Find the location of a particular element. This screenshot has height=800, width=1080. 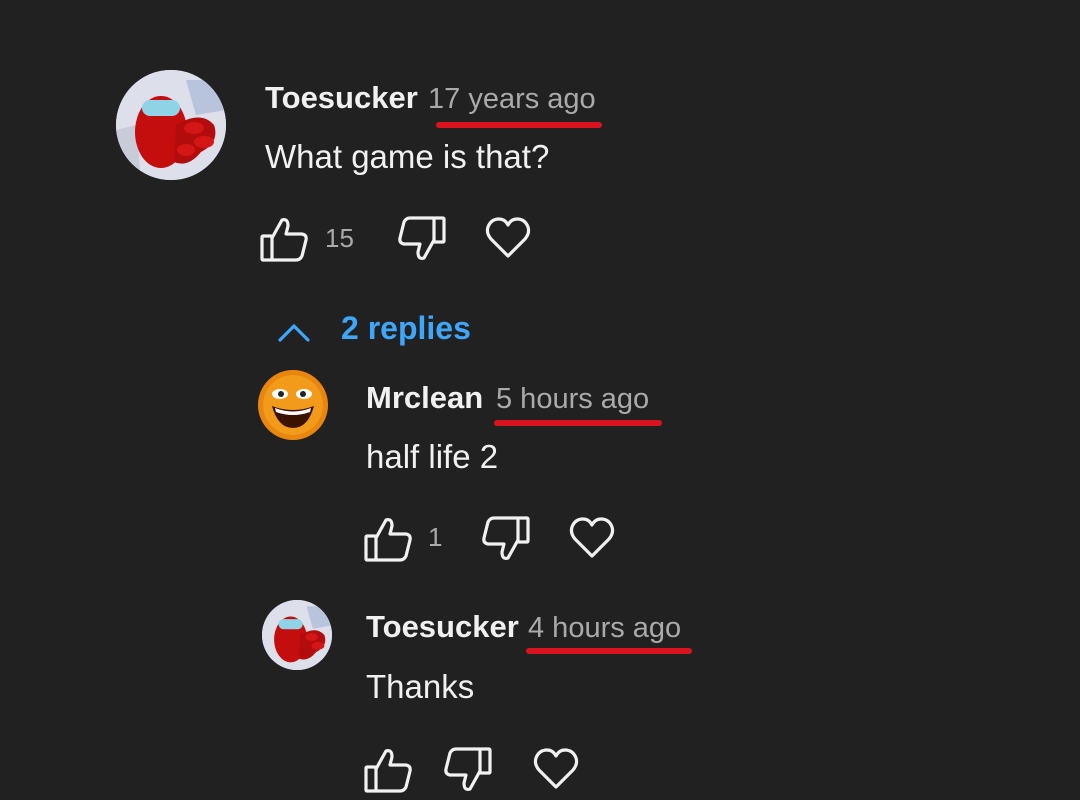

orange-face-avatar-icon is located at coordinates (293, 405).